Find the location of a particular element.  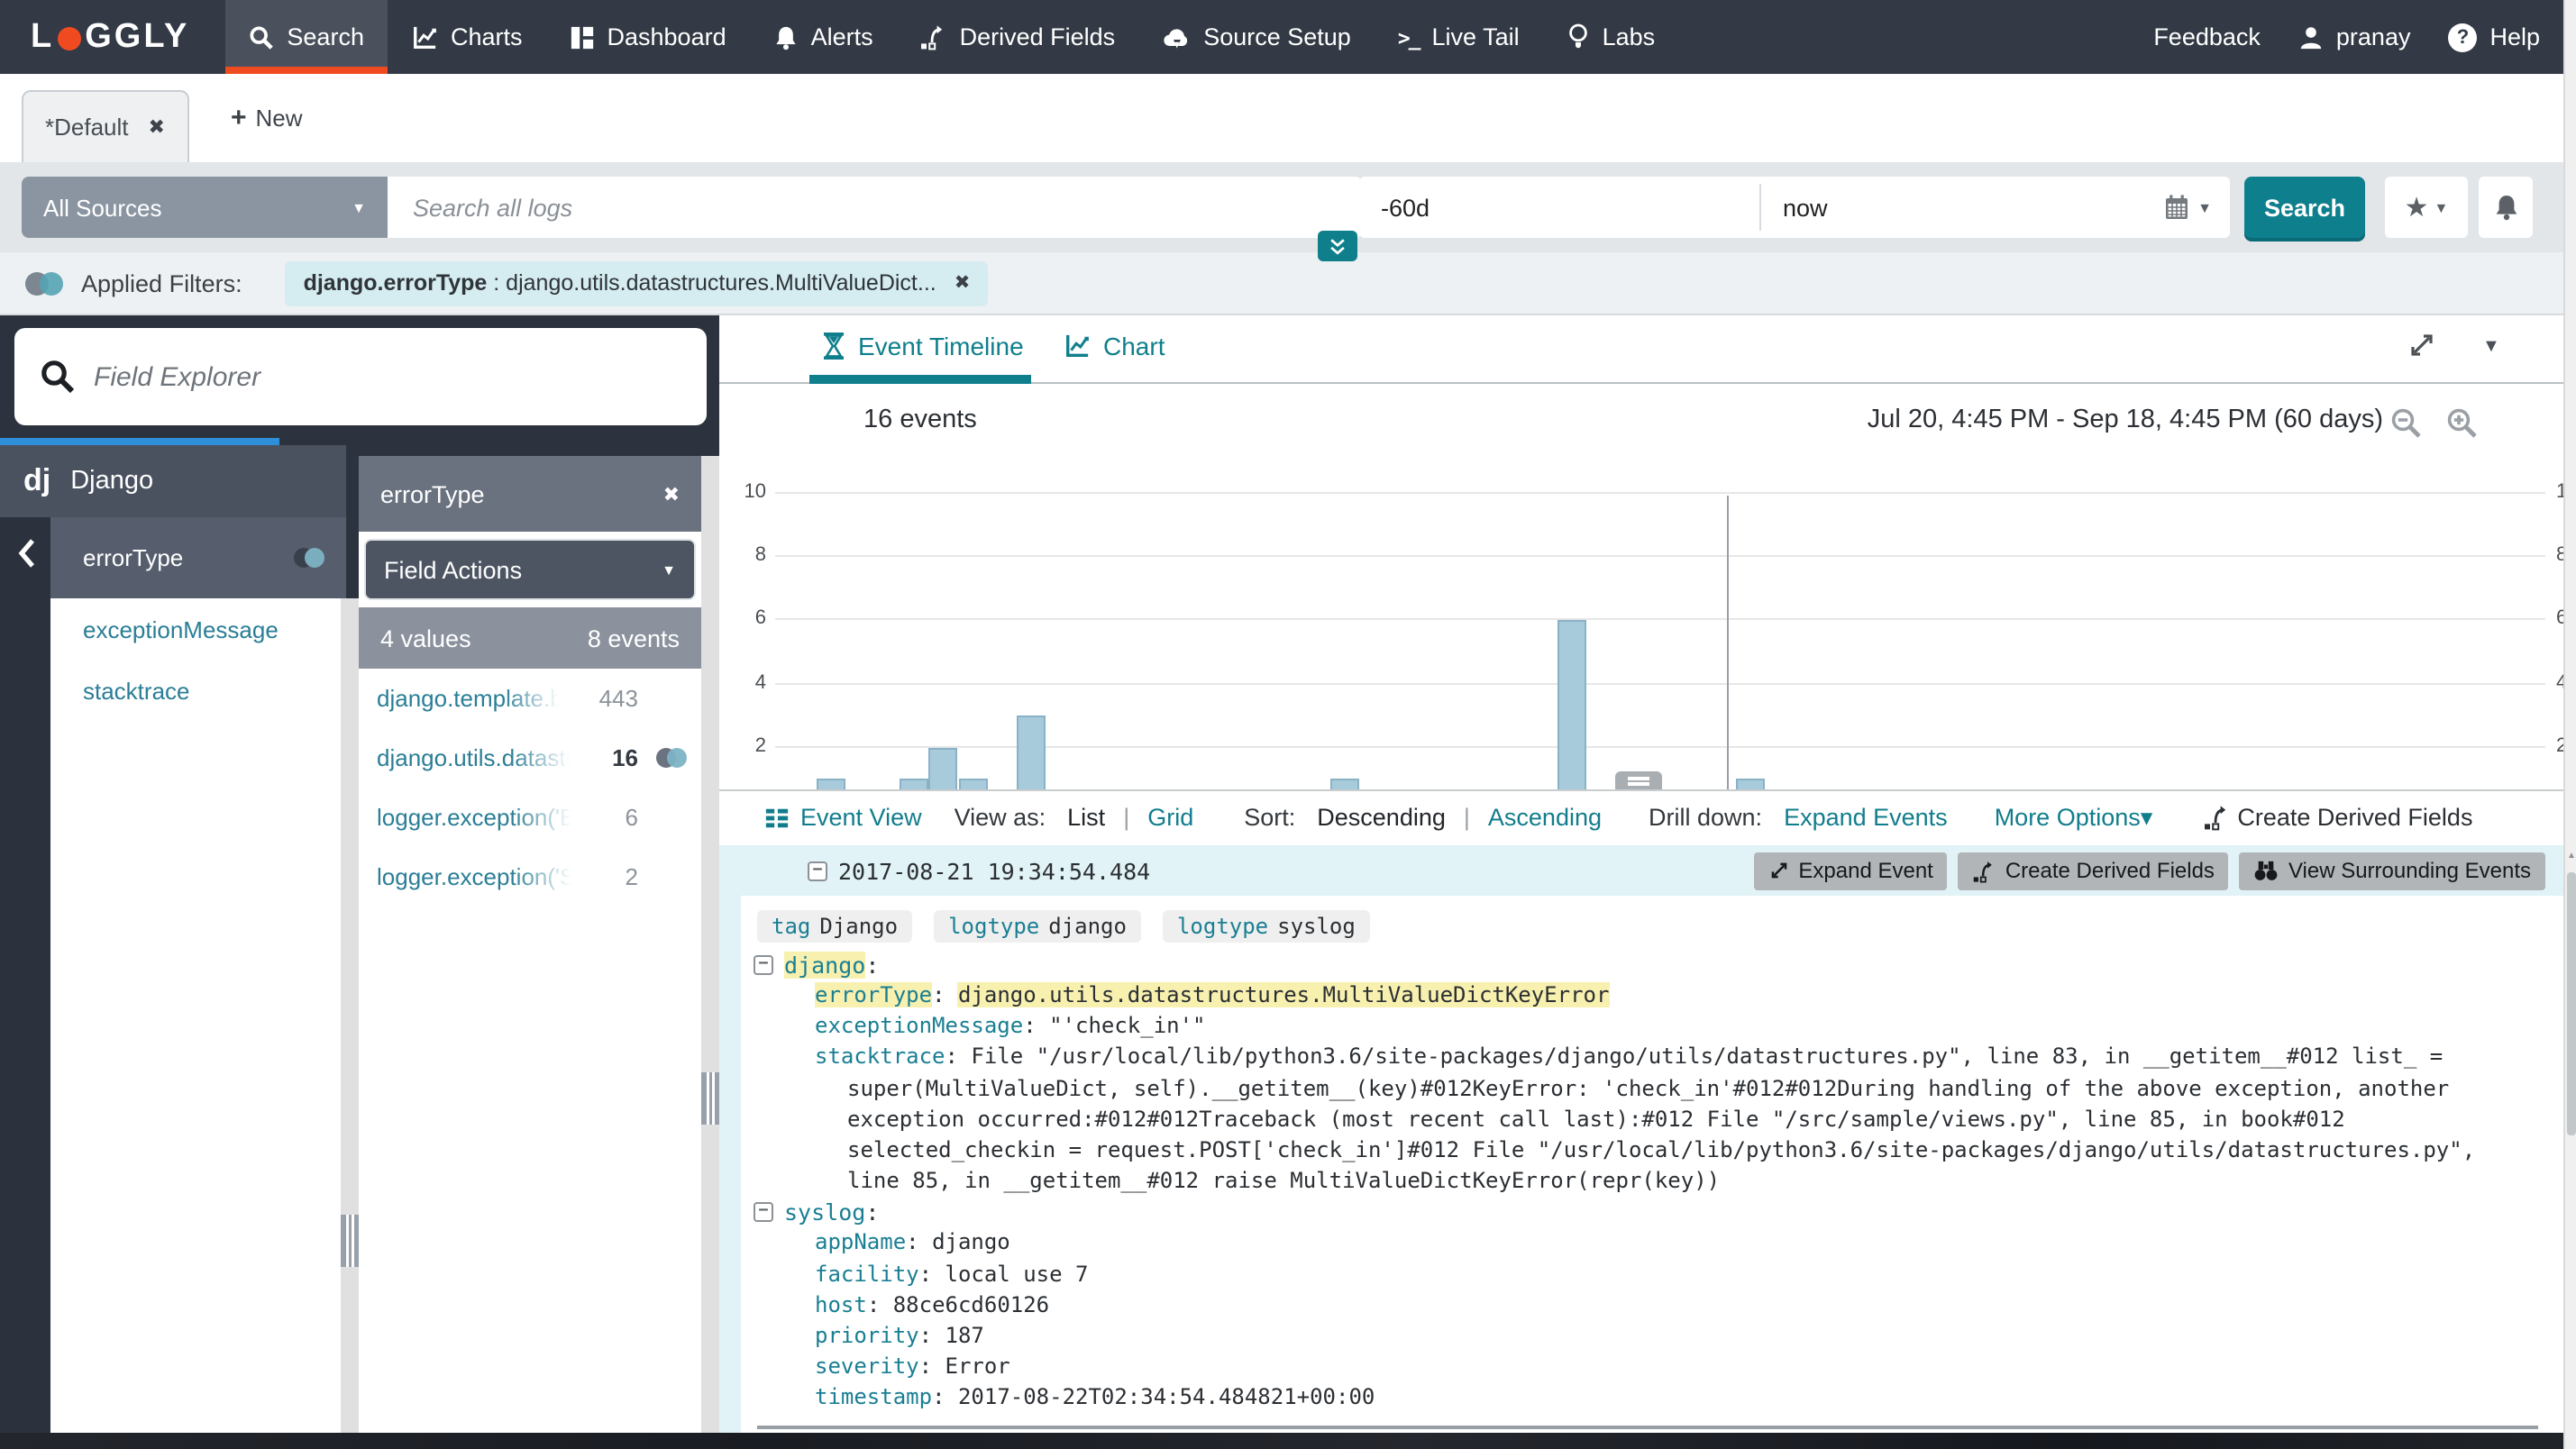

help-menu: ? Help is located at coordinates (2494, 37).